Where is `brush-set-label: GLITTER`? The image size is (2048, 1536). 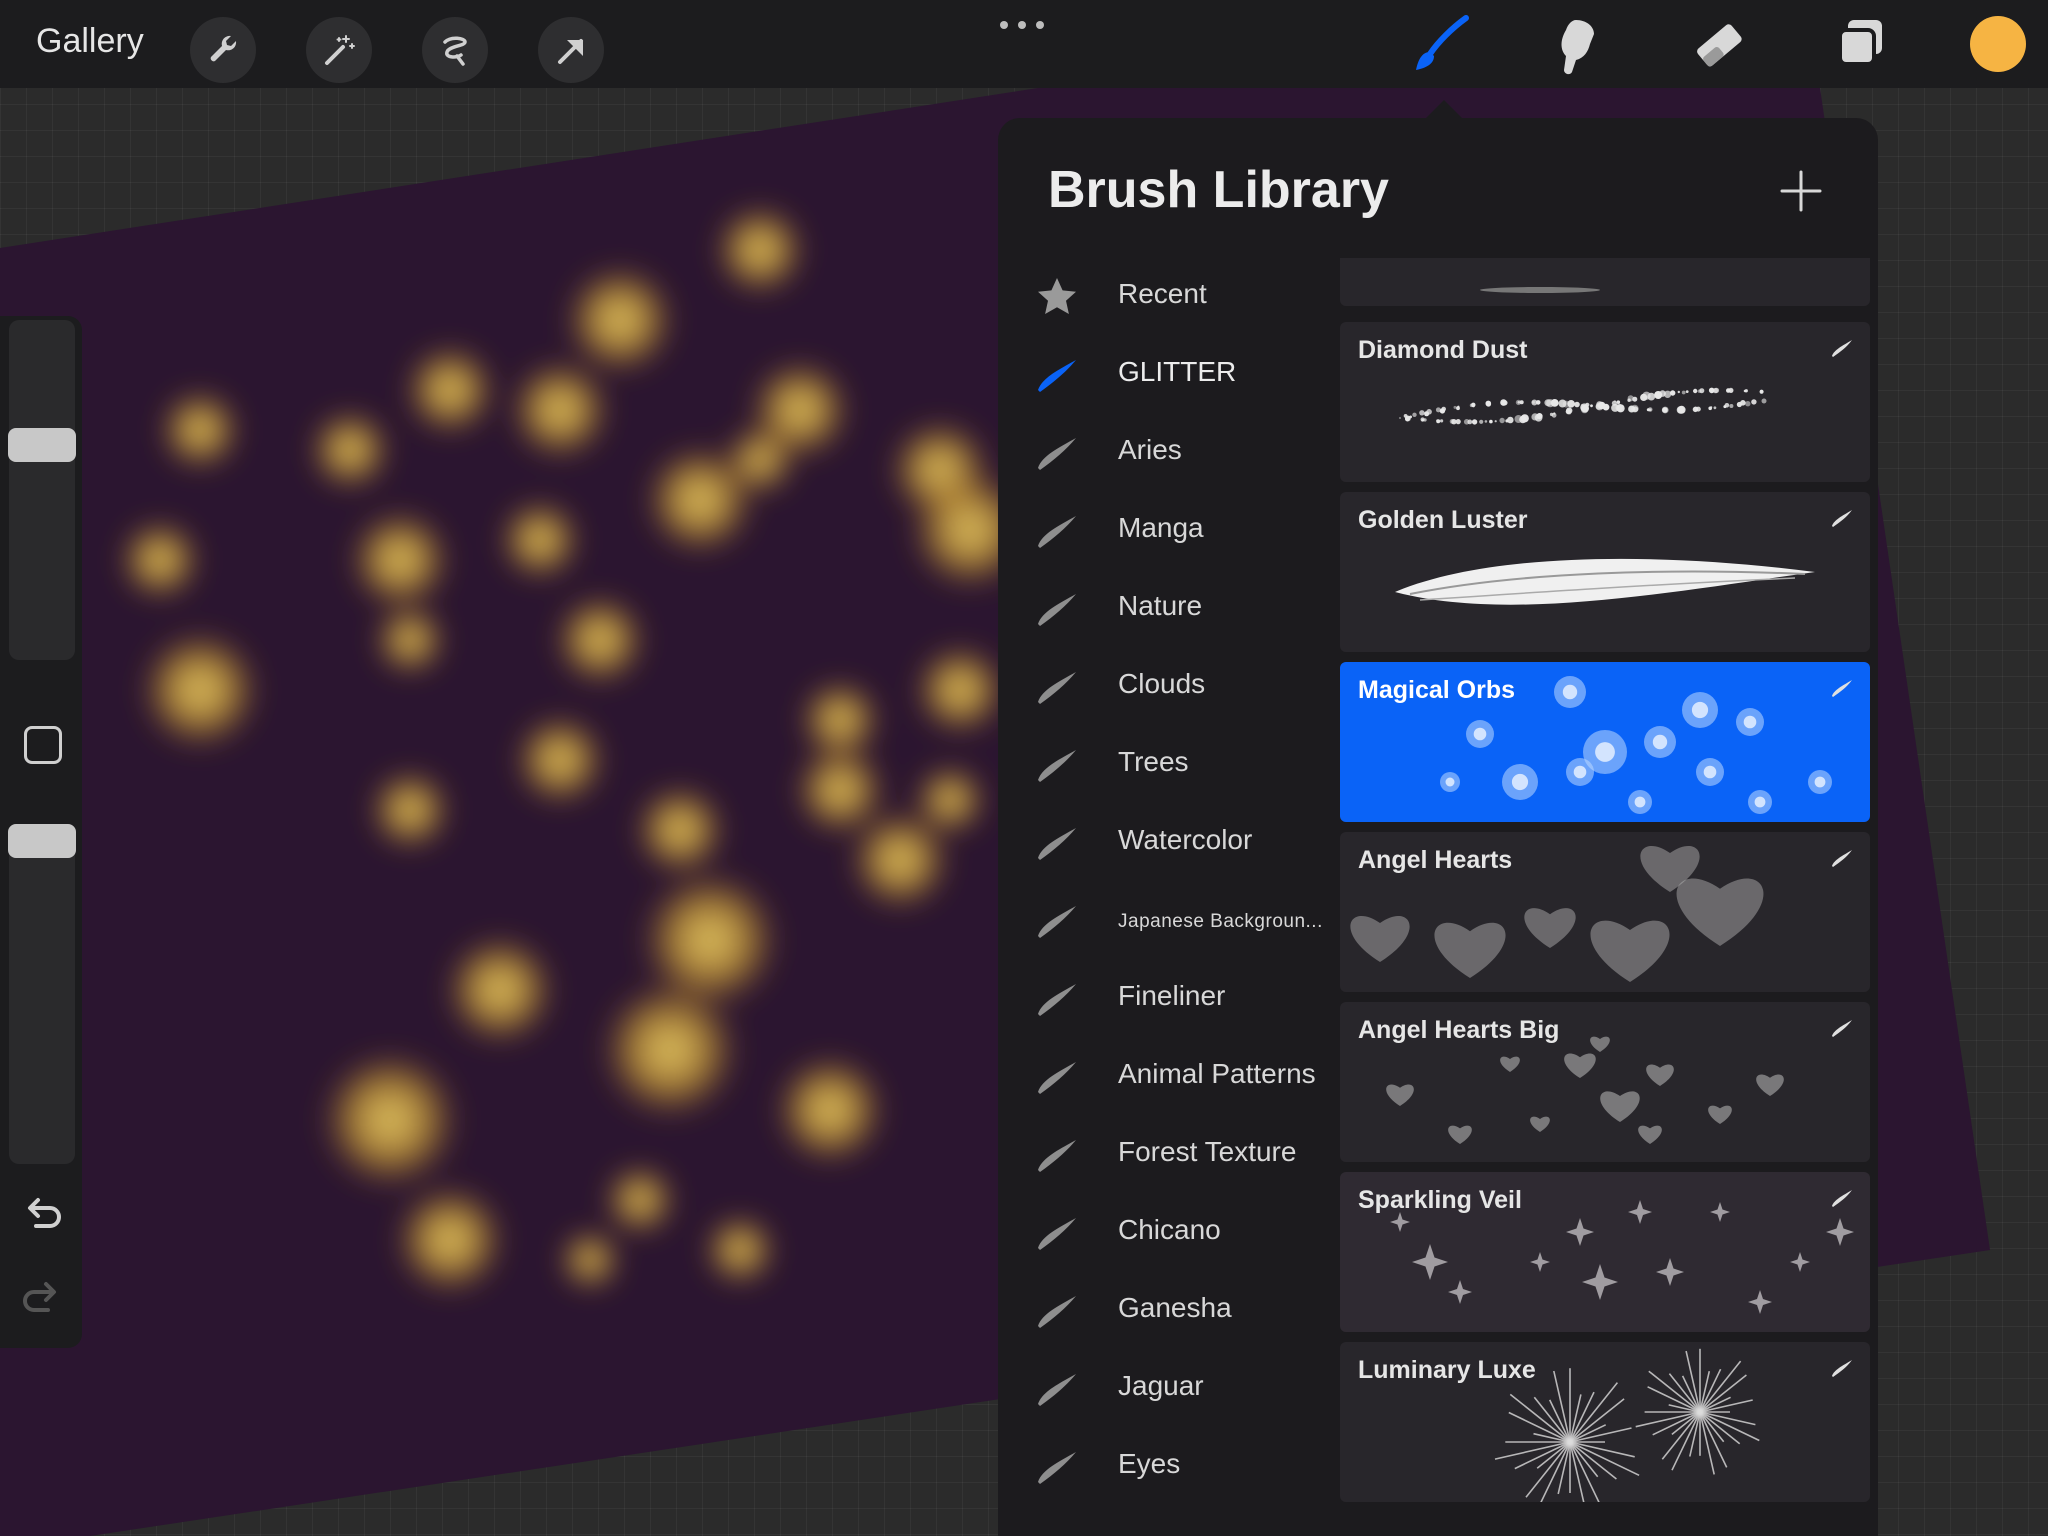 brush-set-label: GLITTER is located at coordinates (1177, 371).